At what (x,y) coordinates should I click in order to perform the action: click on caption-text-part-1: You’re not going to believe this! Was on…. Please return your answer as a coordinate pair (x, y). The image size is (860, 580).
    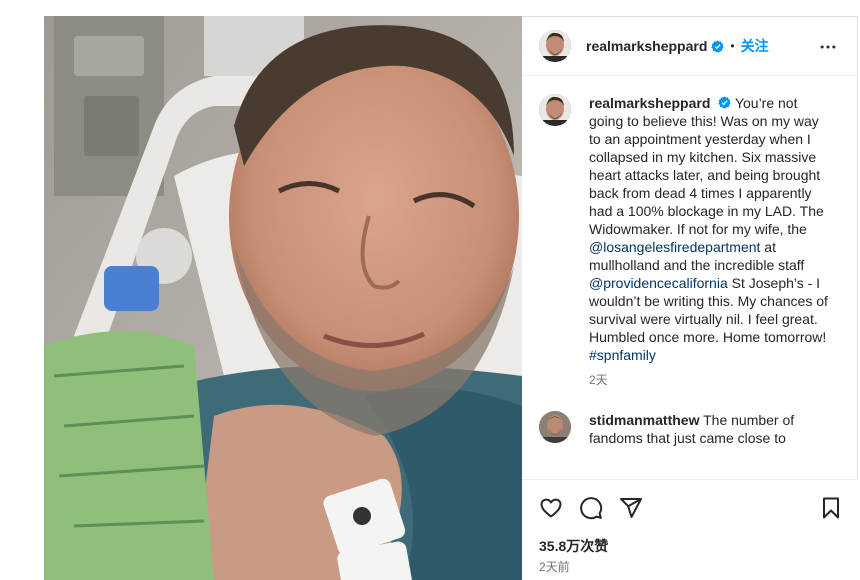
    Looking at the image, I should click on (706, 166).